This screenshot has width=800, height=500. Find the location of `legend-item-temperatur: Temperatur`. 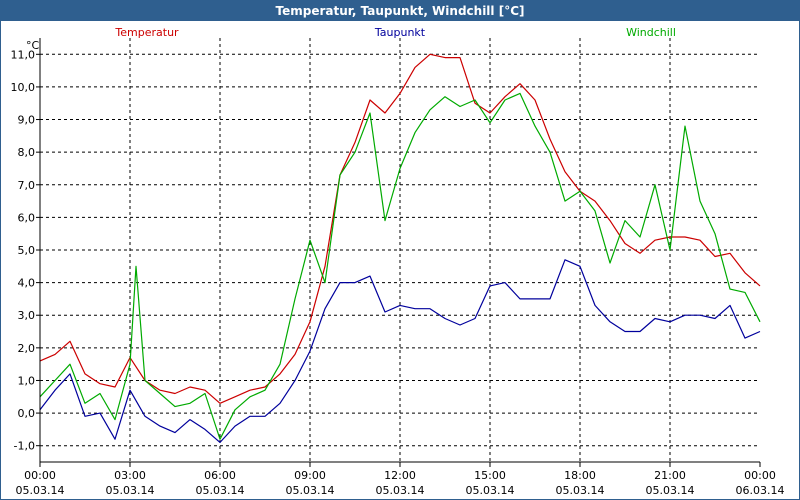

legend-item-temperatur: Temperatur is located at coordinates (146, 32).